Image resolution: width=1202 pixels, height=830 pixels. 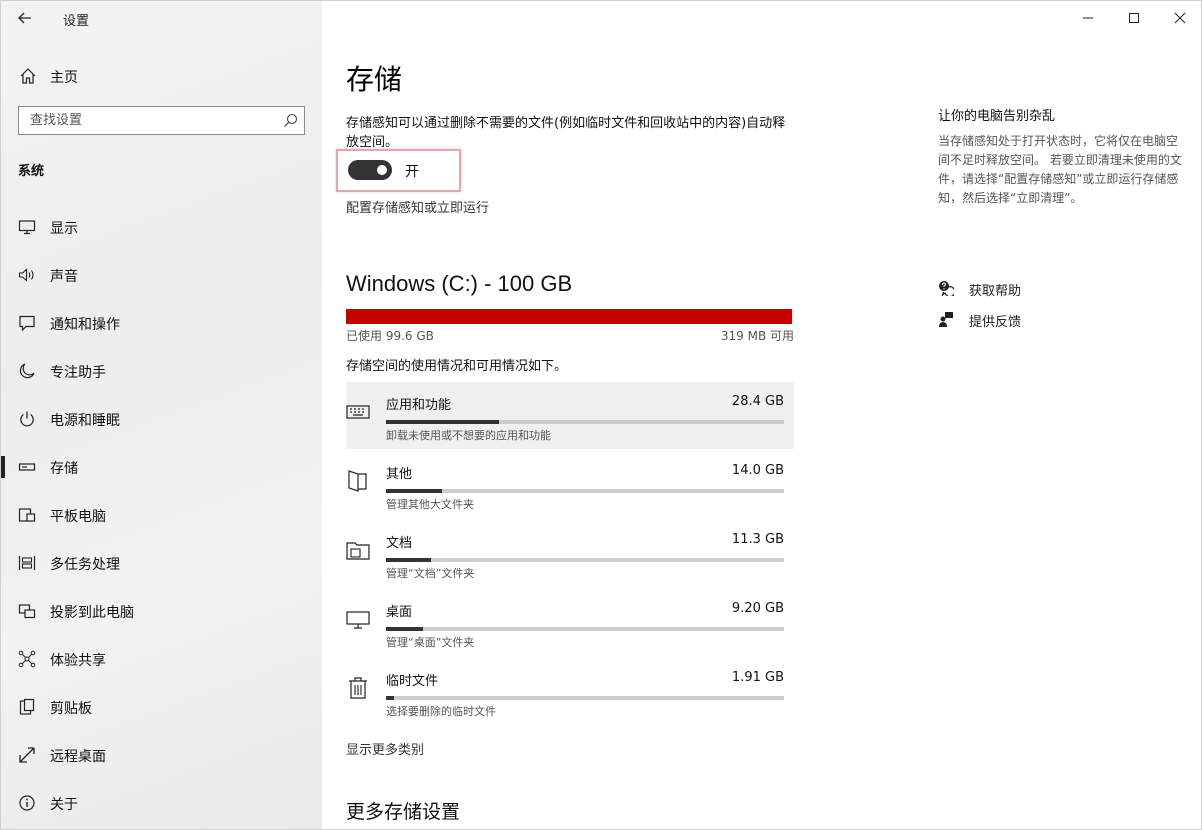 I want to click on drive-used-text: 已使用 99.6 GB, so click(x=390, y=336).